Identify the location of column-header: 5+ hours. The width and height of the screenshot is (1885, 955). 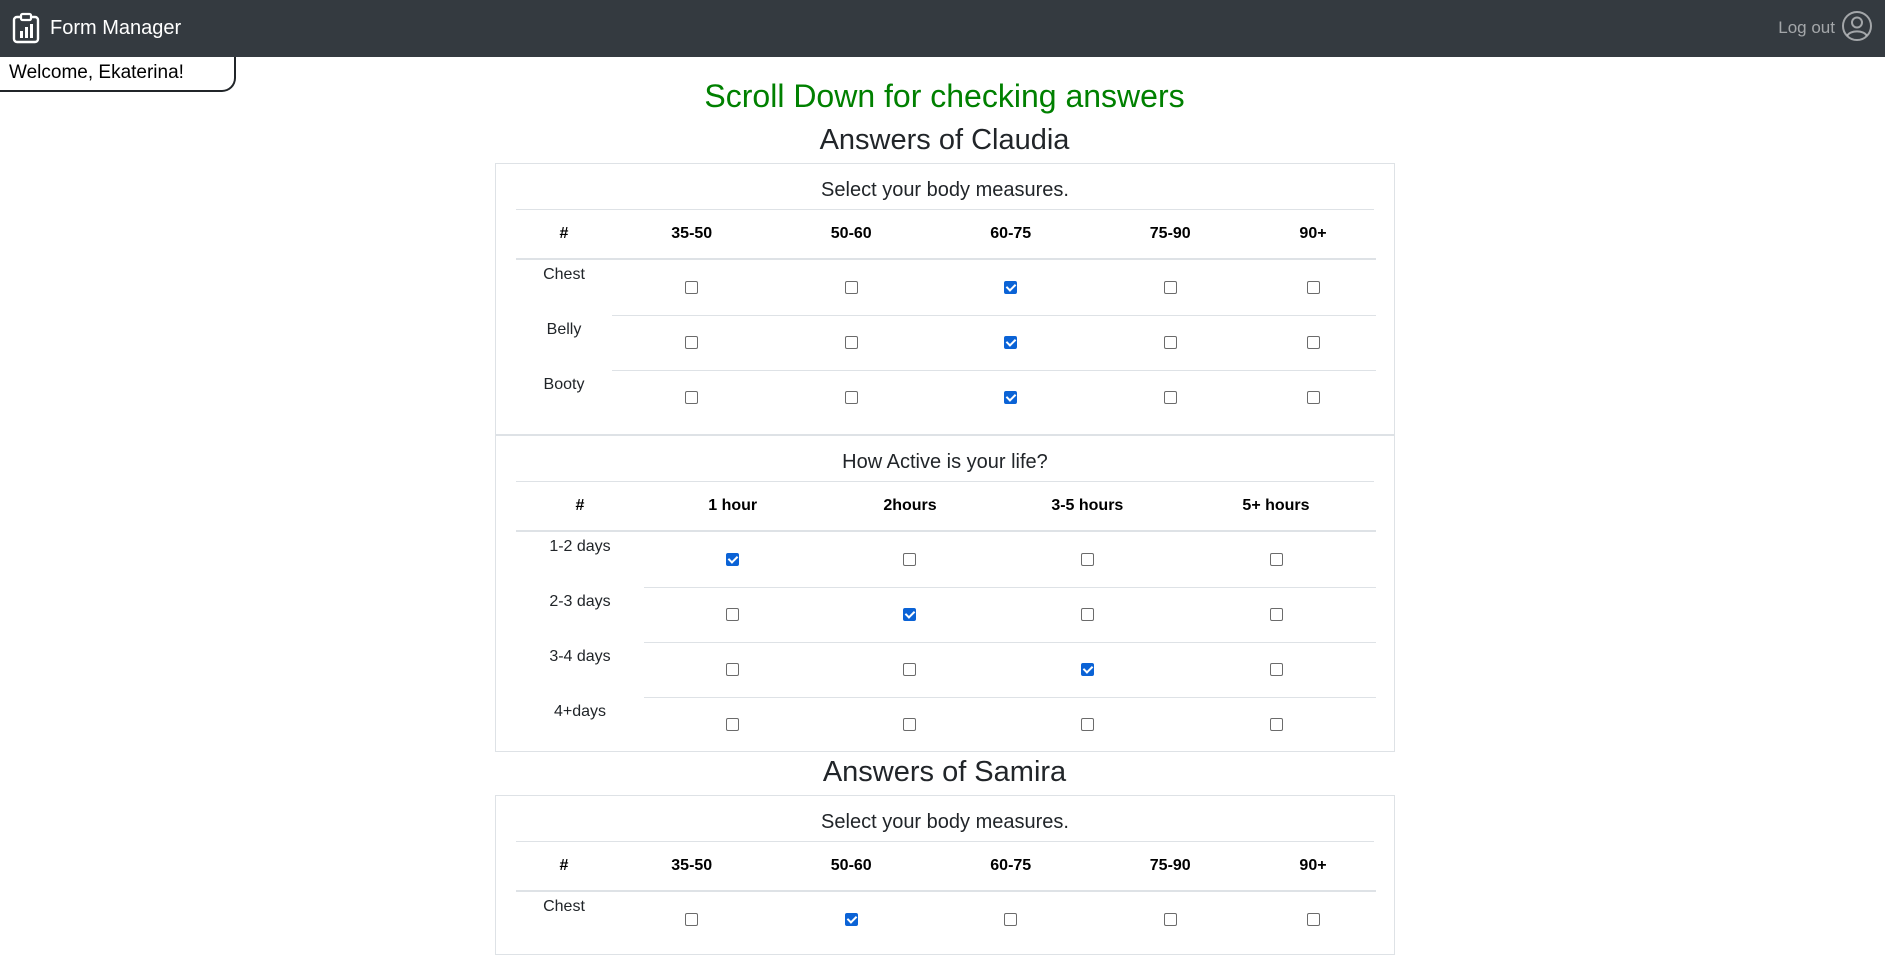
(1276, 507).